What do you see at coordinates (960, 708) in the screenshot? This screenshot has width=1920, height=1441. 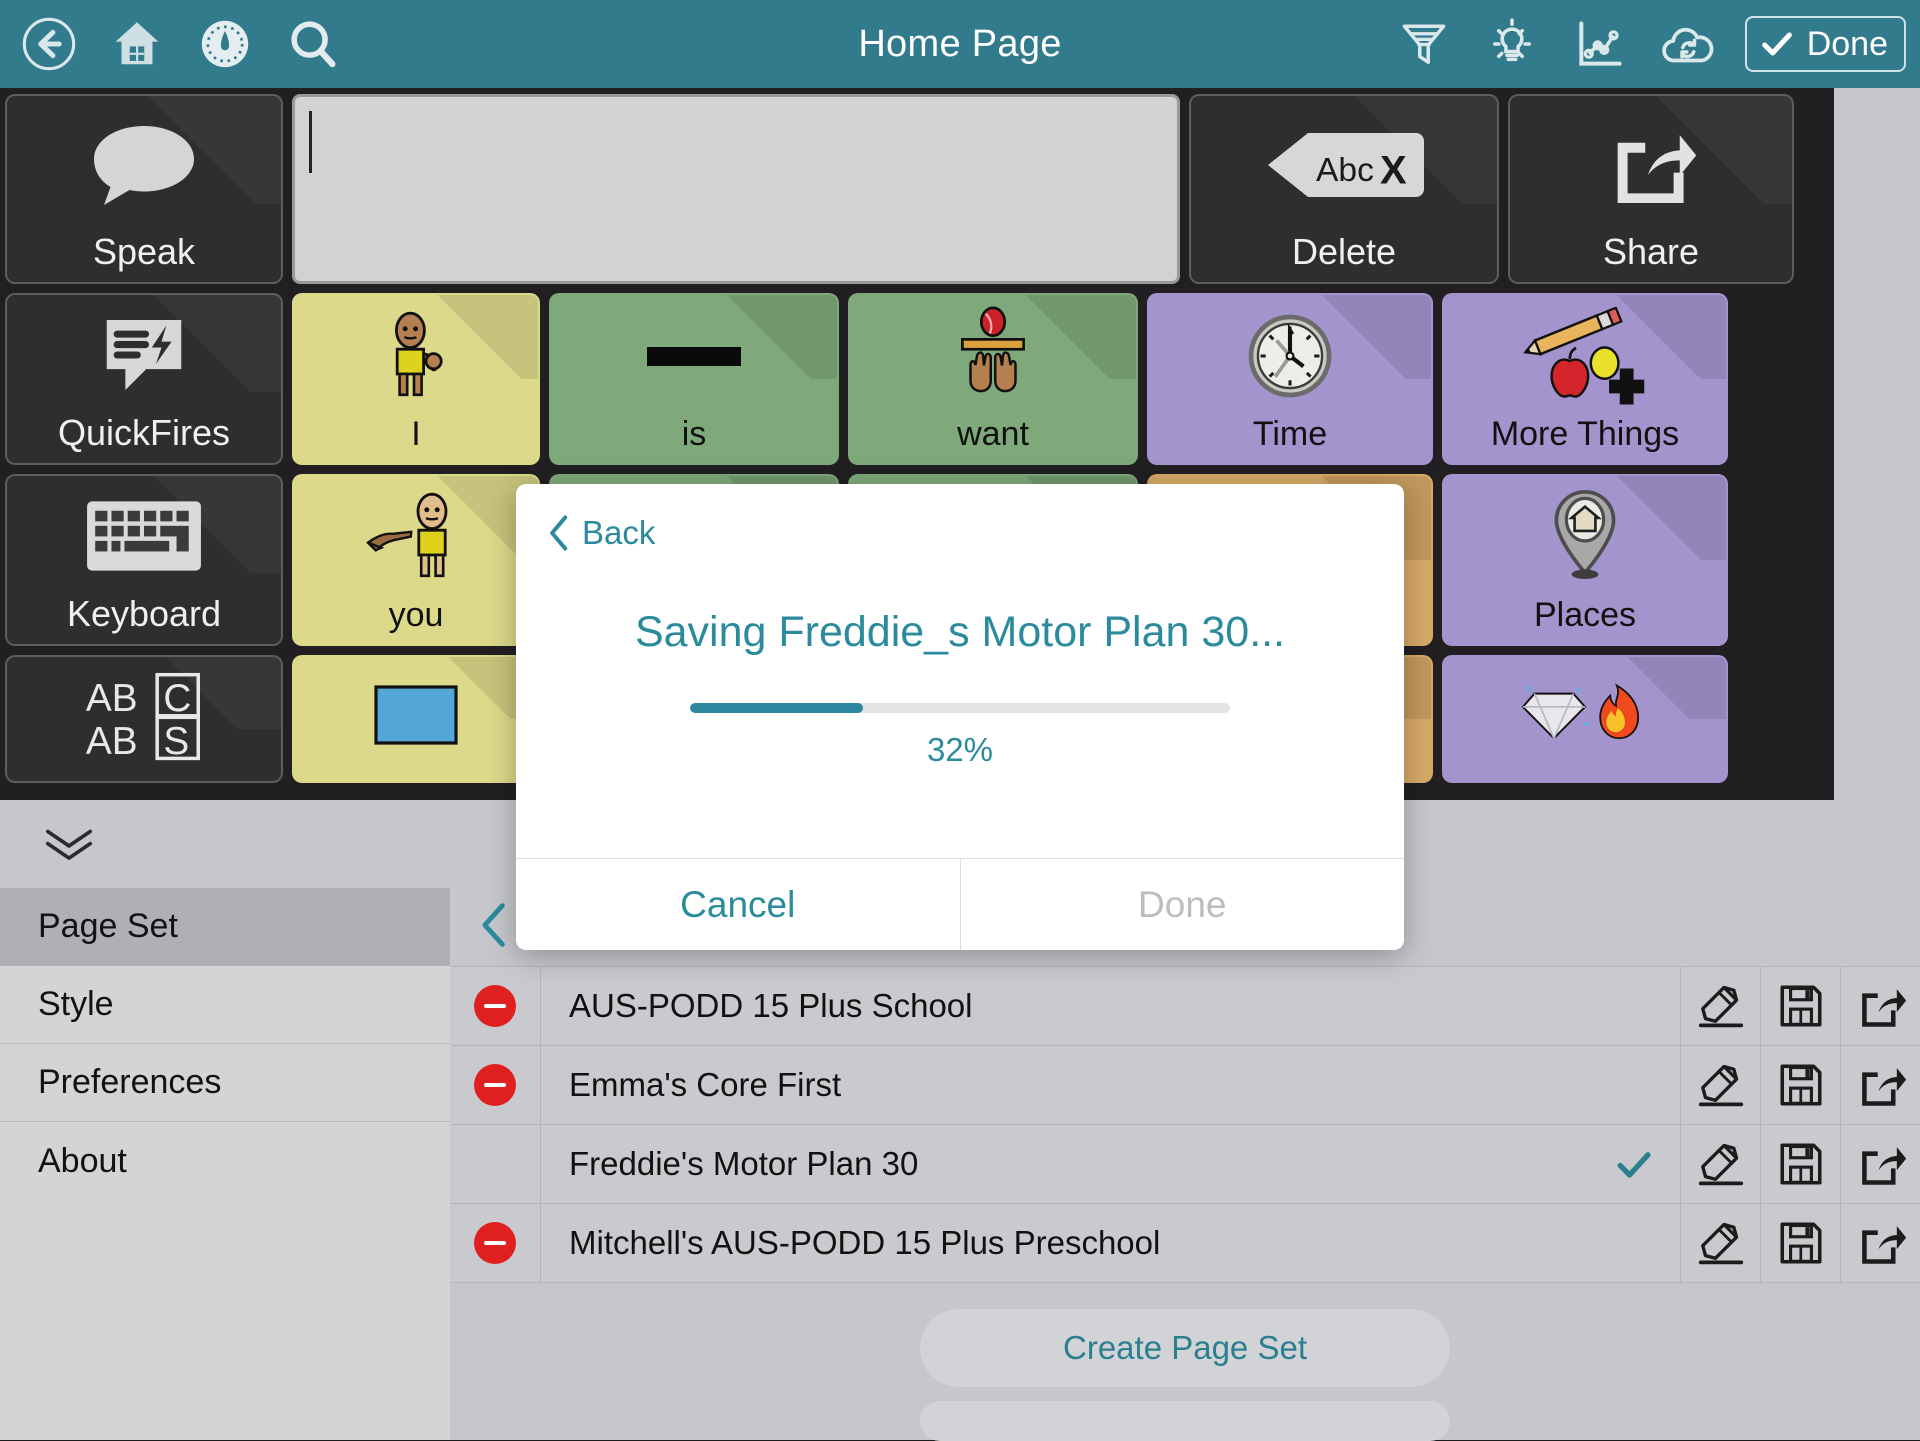 I see `progress-bar-track` at bounding box center [960, 708].